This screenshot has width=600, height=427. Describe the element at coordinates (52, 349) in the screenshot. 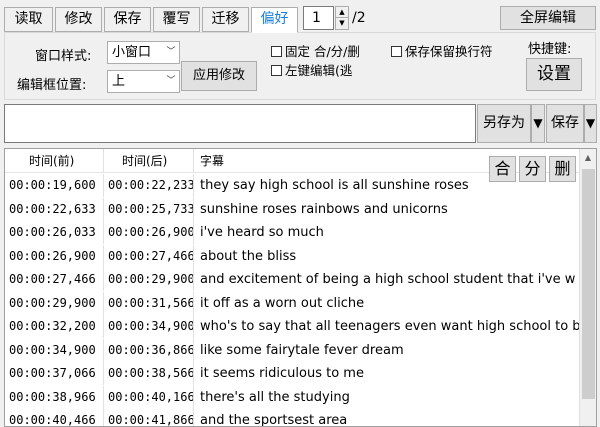

I see `cell-start-time: 00:00:34,900` at that location.